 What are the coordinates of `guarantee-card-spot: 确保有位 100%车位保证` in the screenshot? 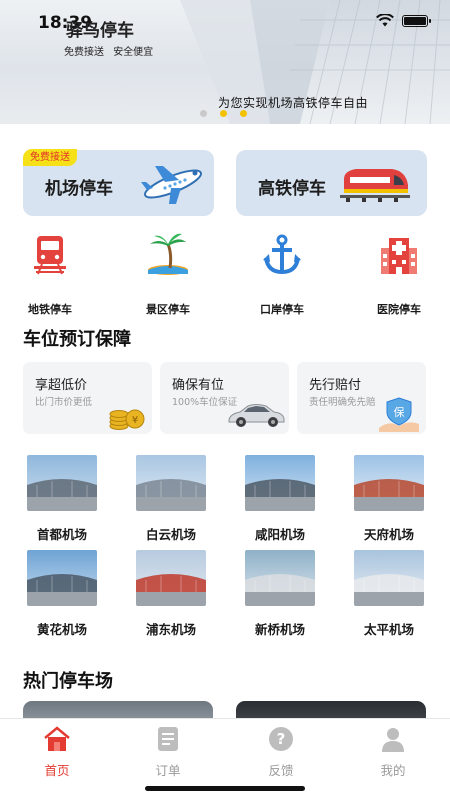 It's located at (224, 398).